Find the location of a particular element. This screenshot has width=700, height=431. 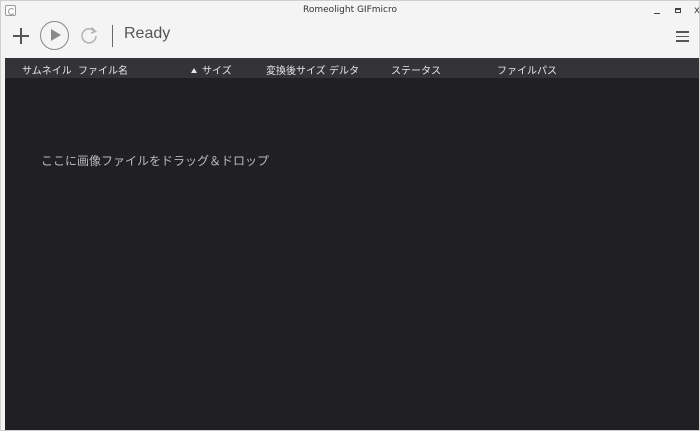

column-filepath: ファイルパス is located at coordinates (527, 69).